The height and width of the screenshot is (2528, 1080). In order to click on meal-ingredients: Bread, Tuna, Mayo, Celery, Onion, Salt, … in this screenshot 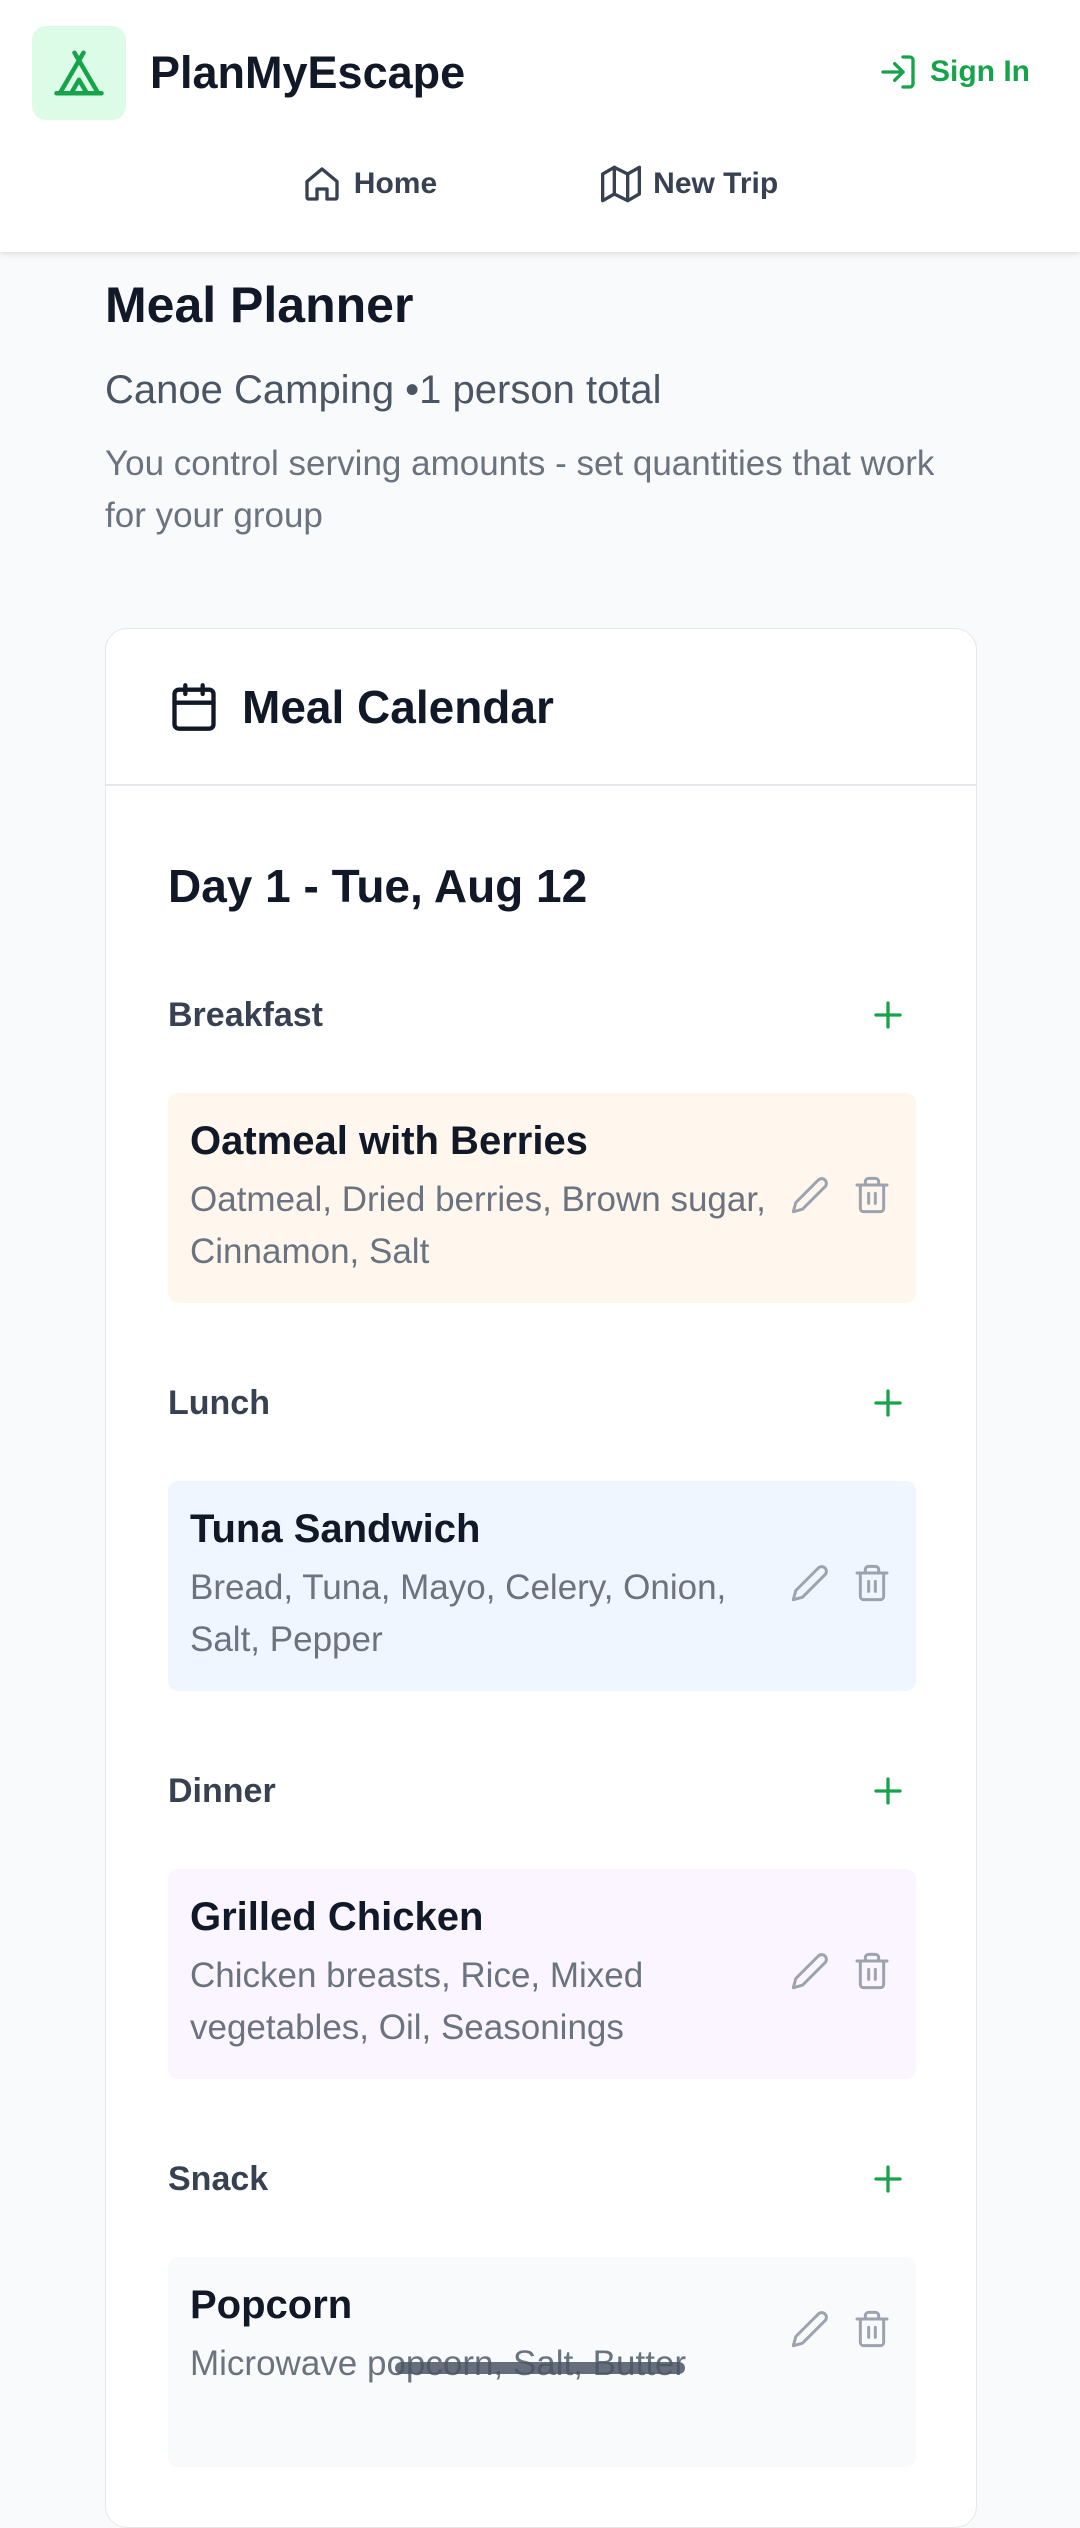, I will do `click(458, 1613)`.